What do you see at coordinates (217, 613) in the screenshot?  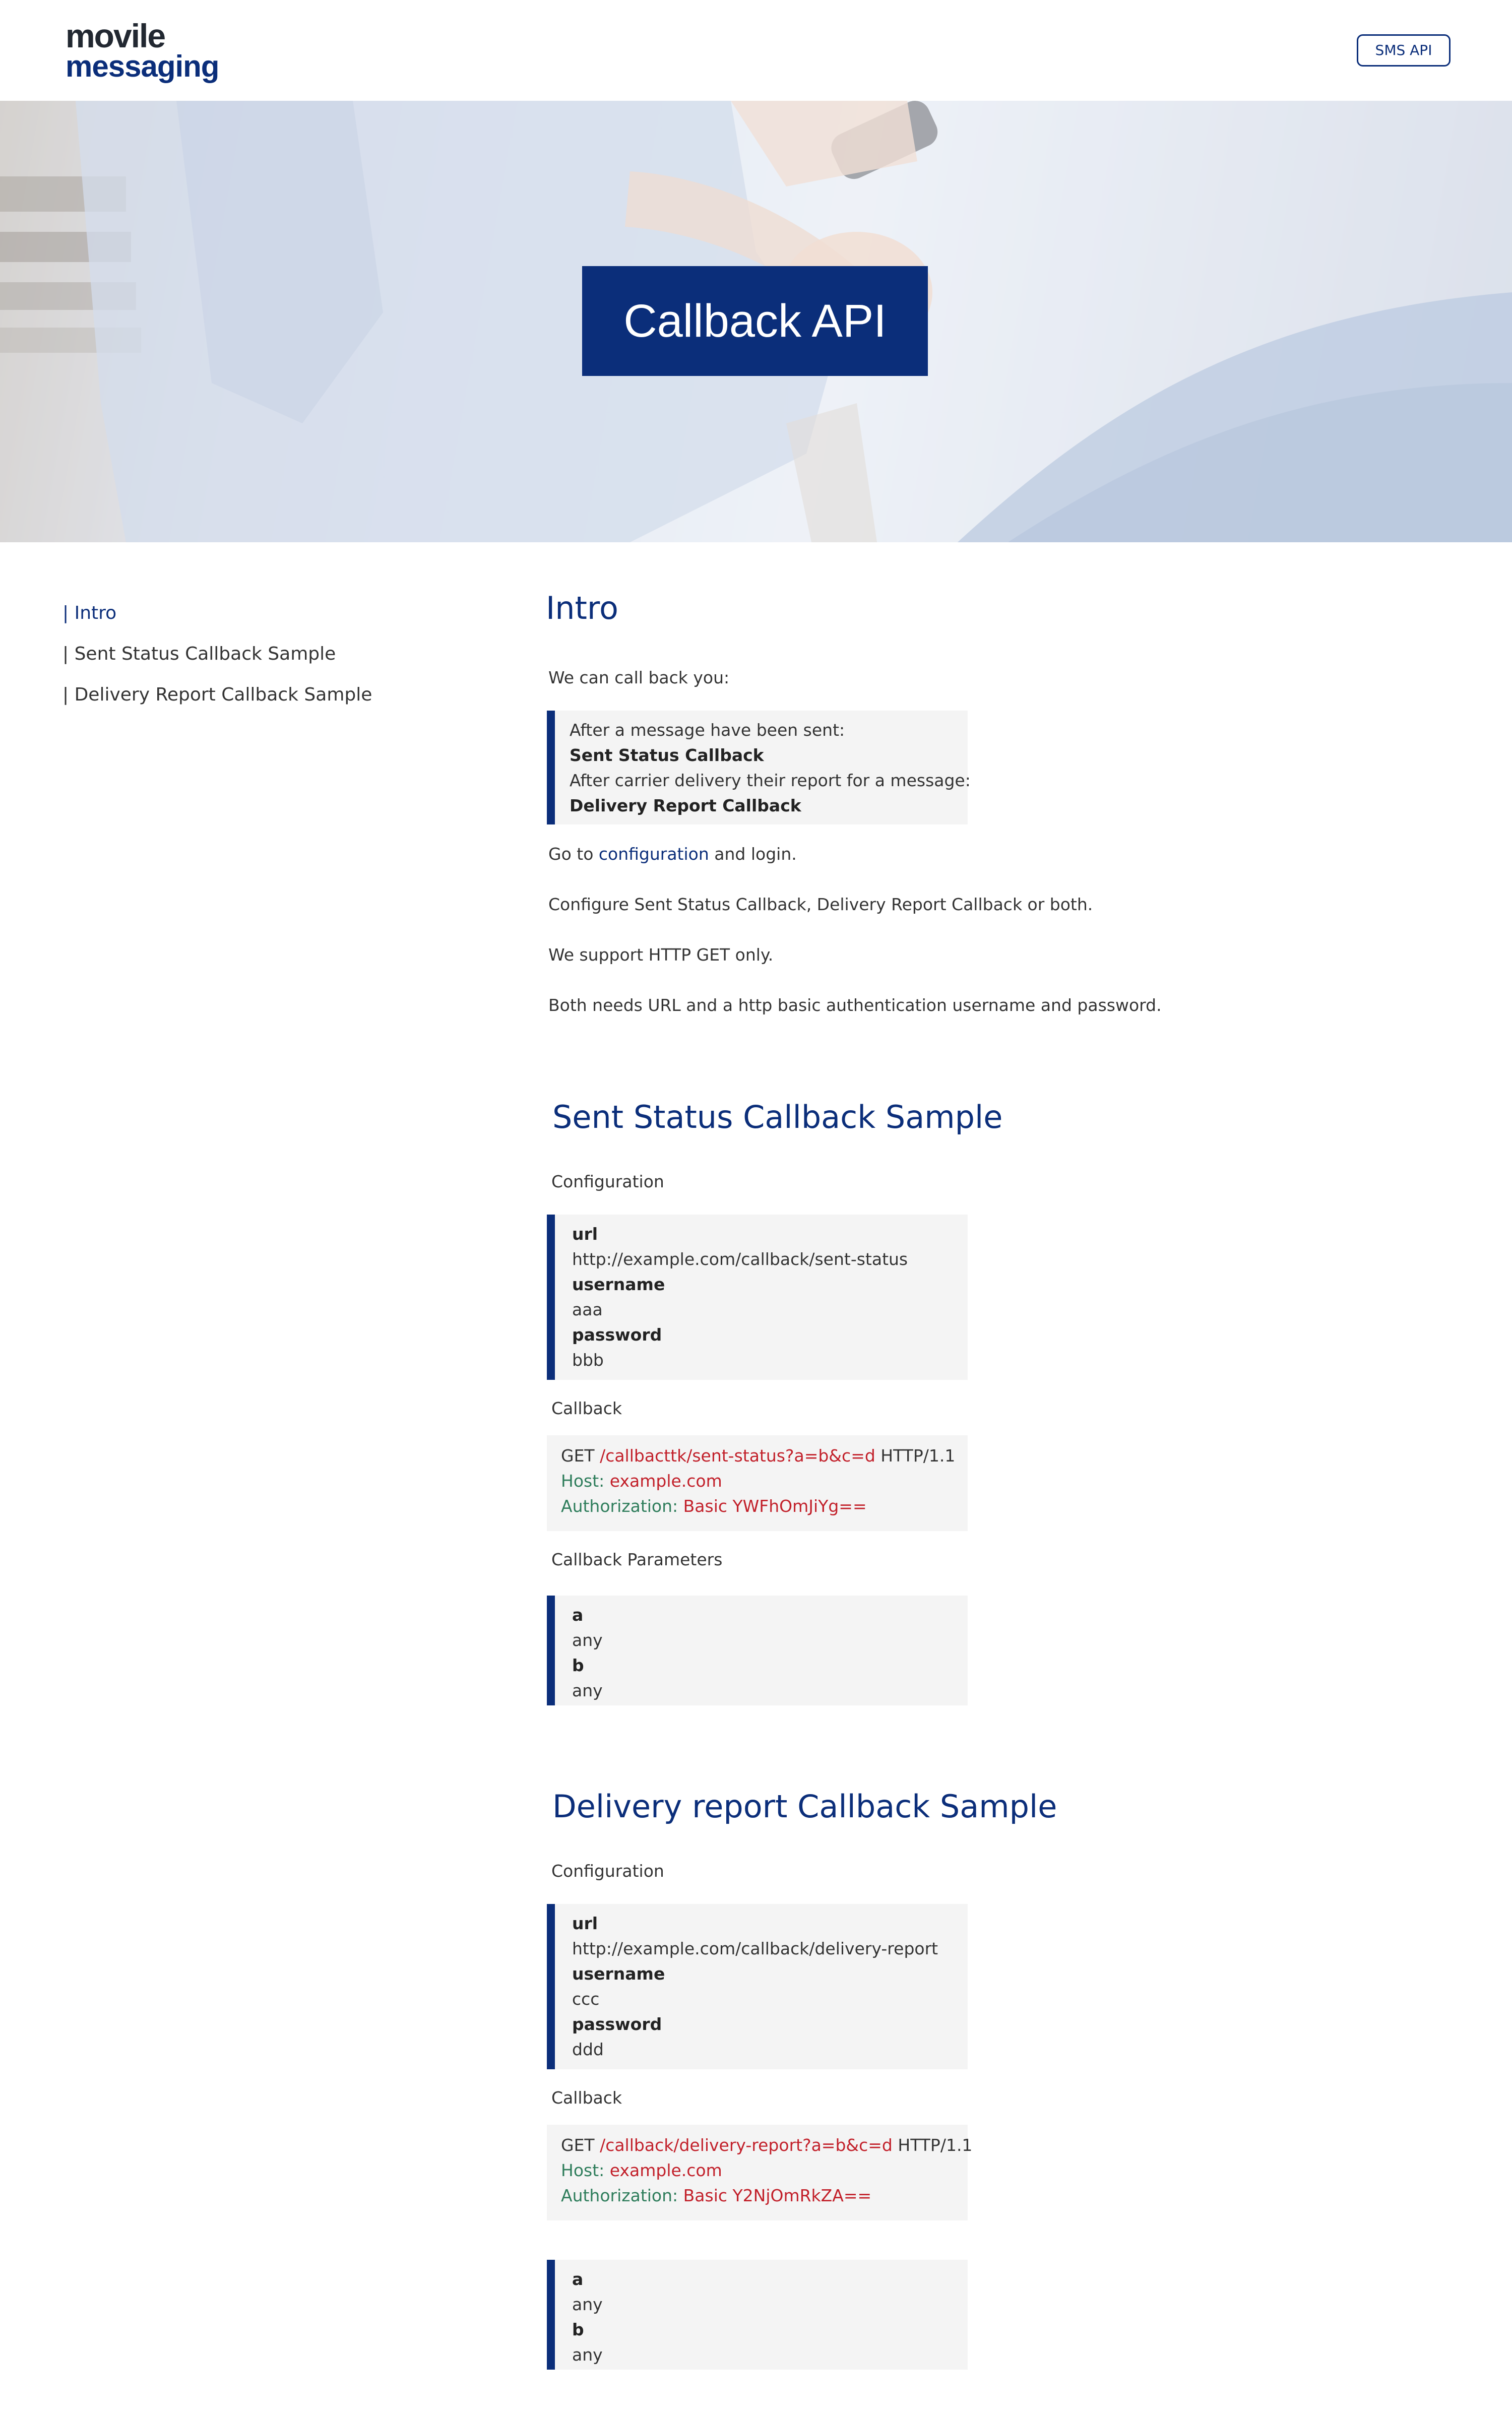 I see `sidebar-item-intro: | Intro` at bounding box center [217, 613].